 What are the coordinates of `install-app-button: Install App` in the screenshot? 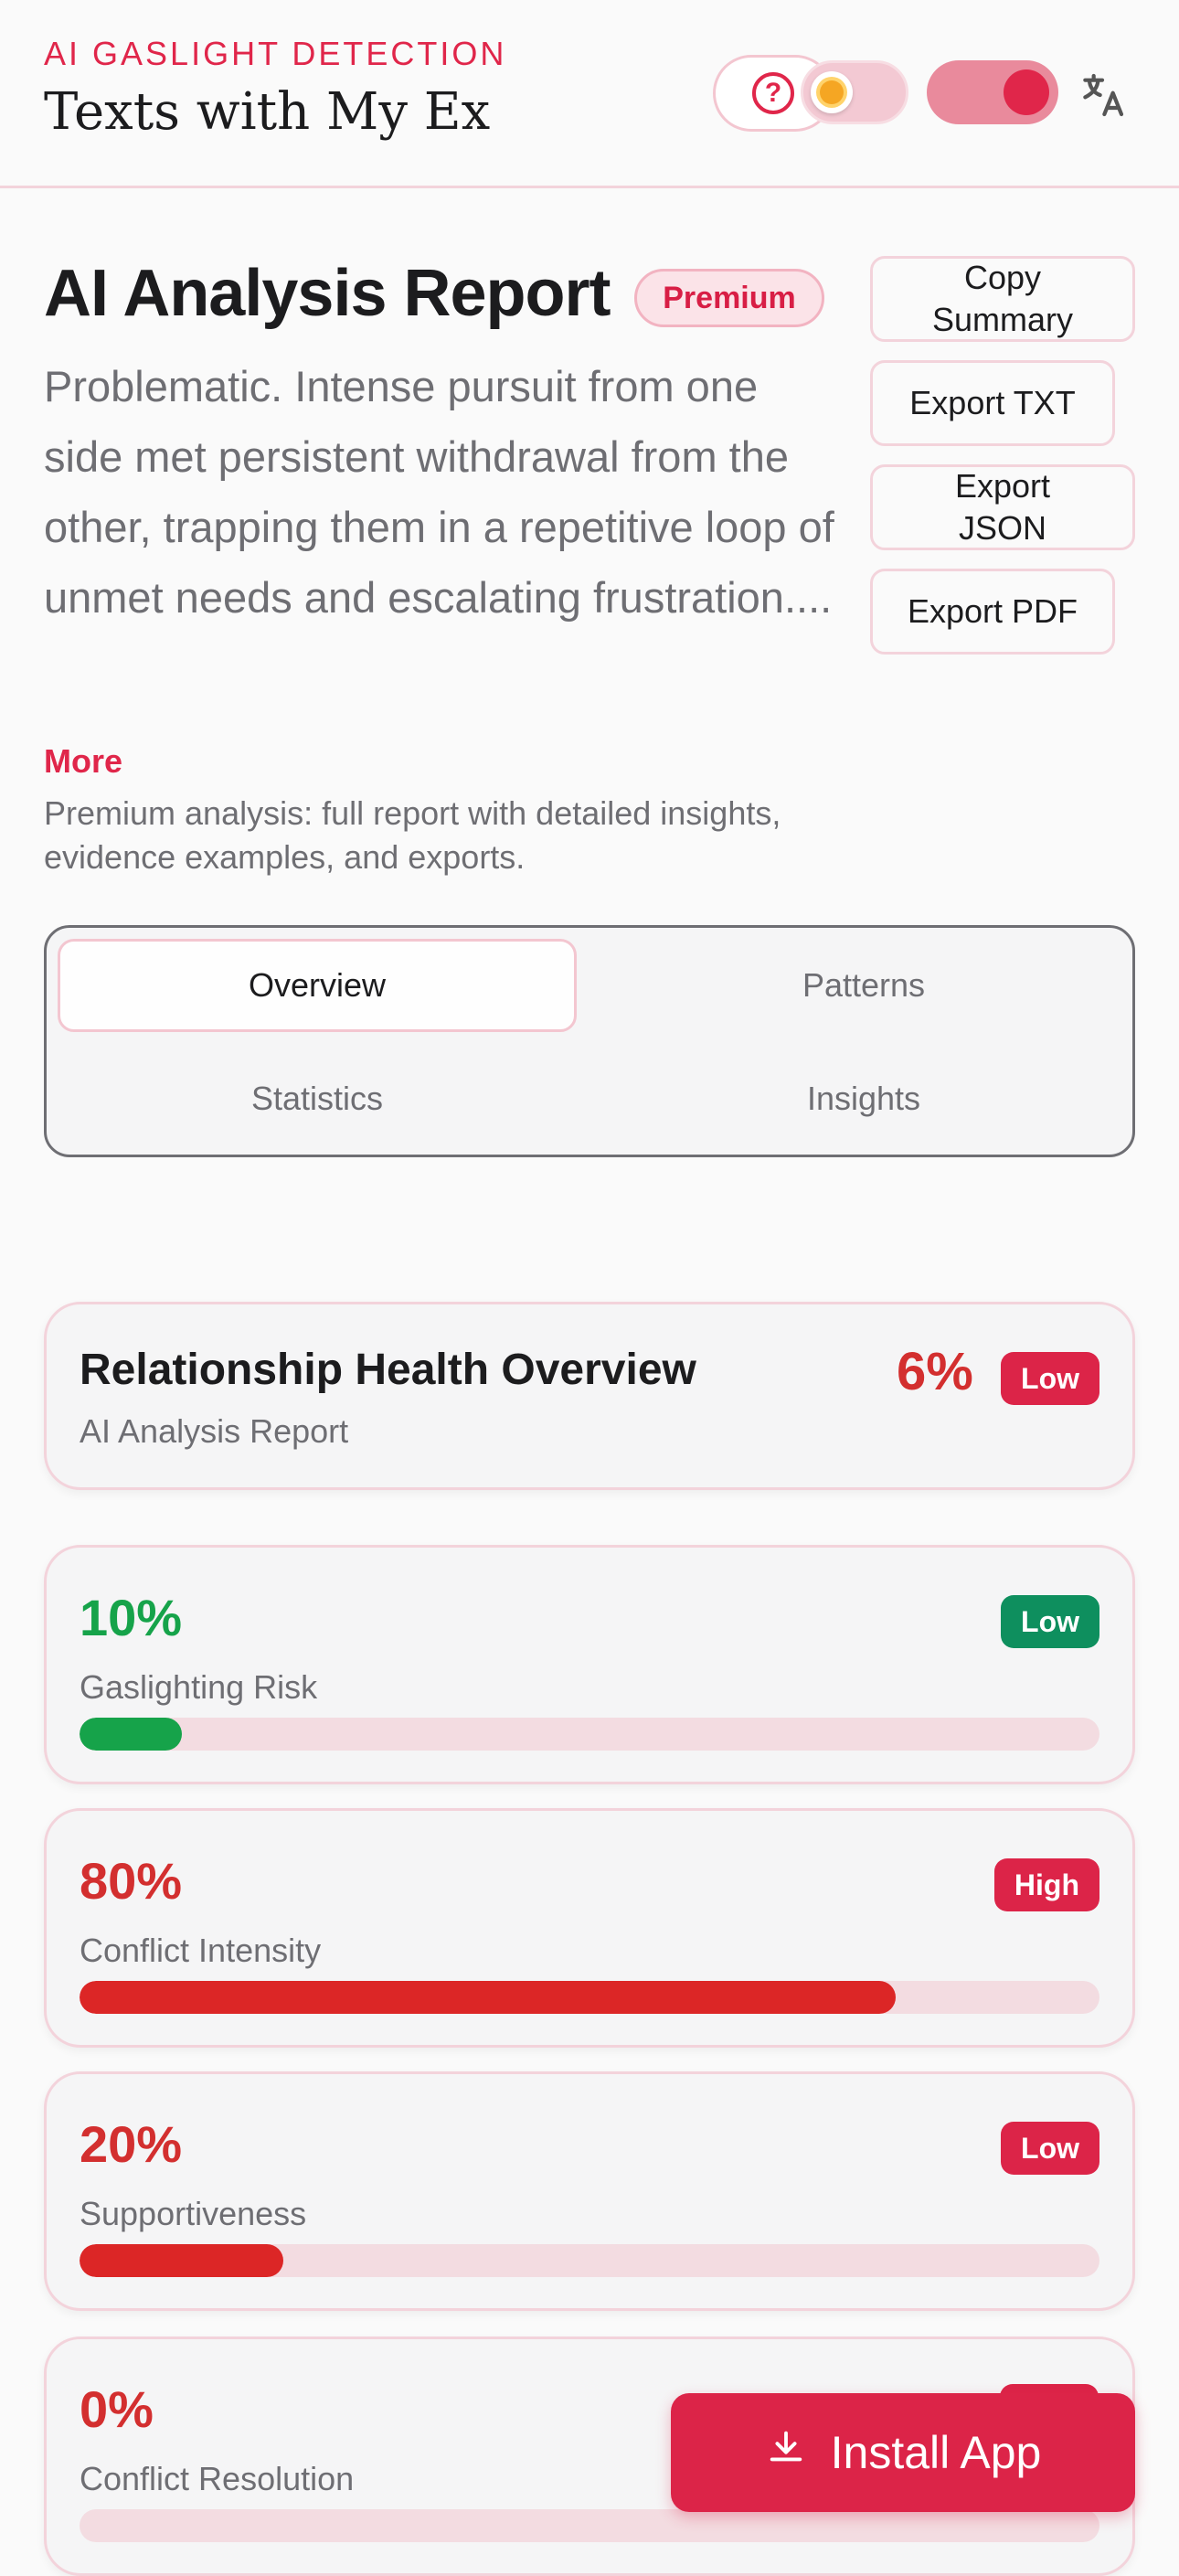 It's located at (903, 2452).